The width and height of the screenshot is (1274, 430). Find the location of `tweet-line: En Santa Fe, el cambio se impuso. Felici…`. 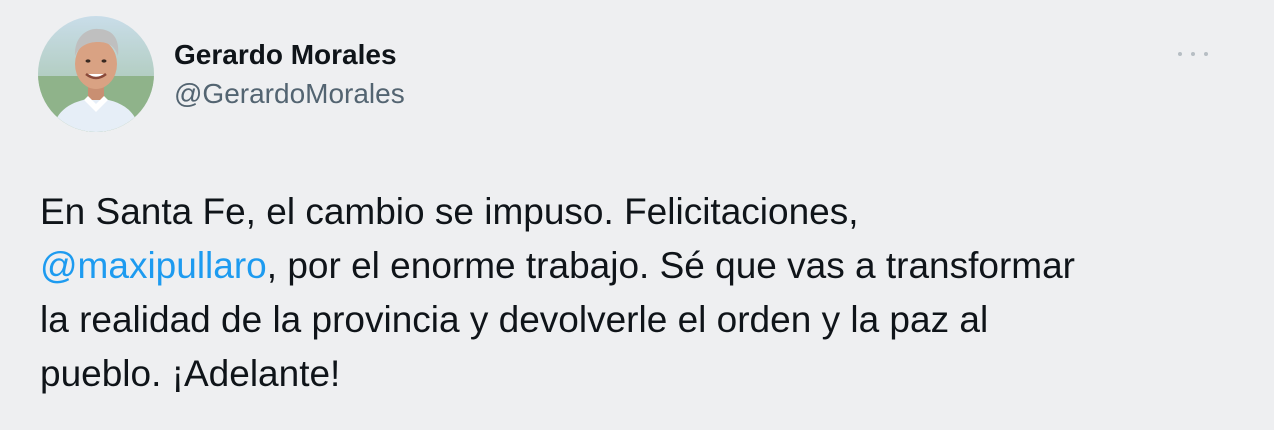

tweet-line: En Santa Fe, el cambio se impuso. Felici… is located at coordinates (449, 211).